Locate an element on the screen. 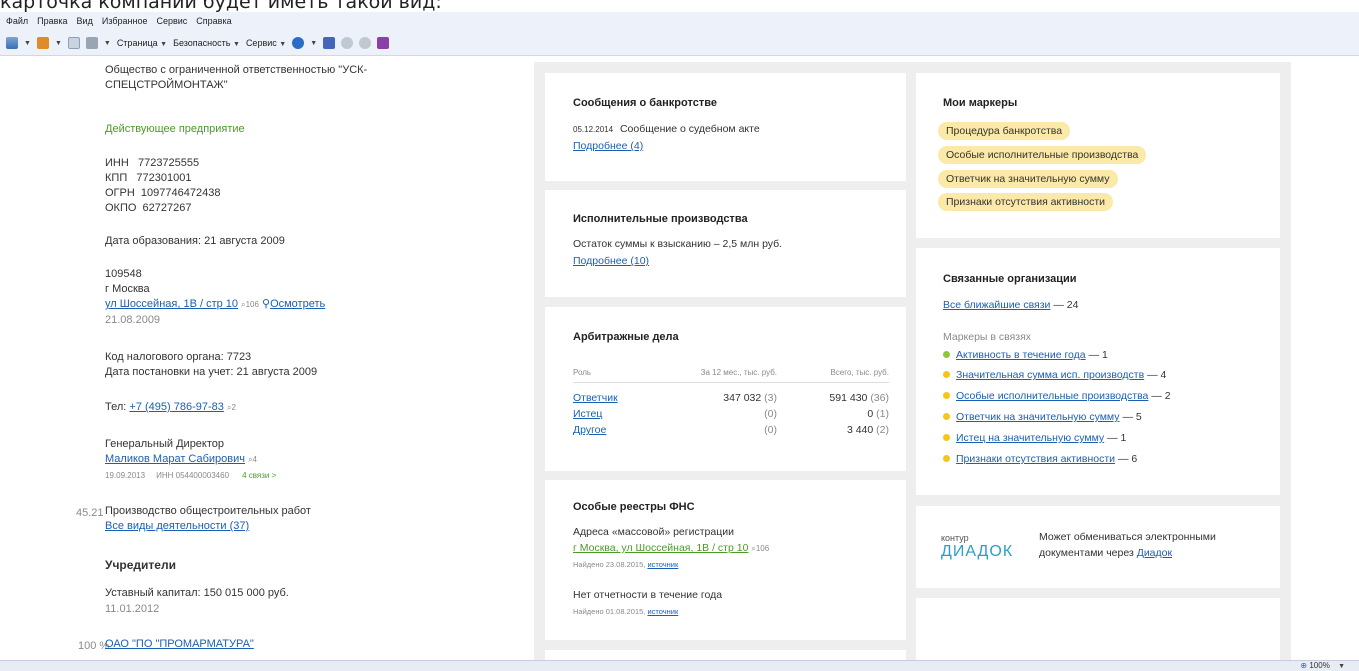 This screenshot has width=1359, height=671. director-row: Маликов Марат Сабирович ⌕4 is located at coordinates (181, 459).